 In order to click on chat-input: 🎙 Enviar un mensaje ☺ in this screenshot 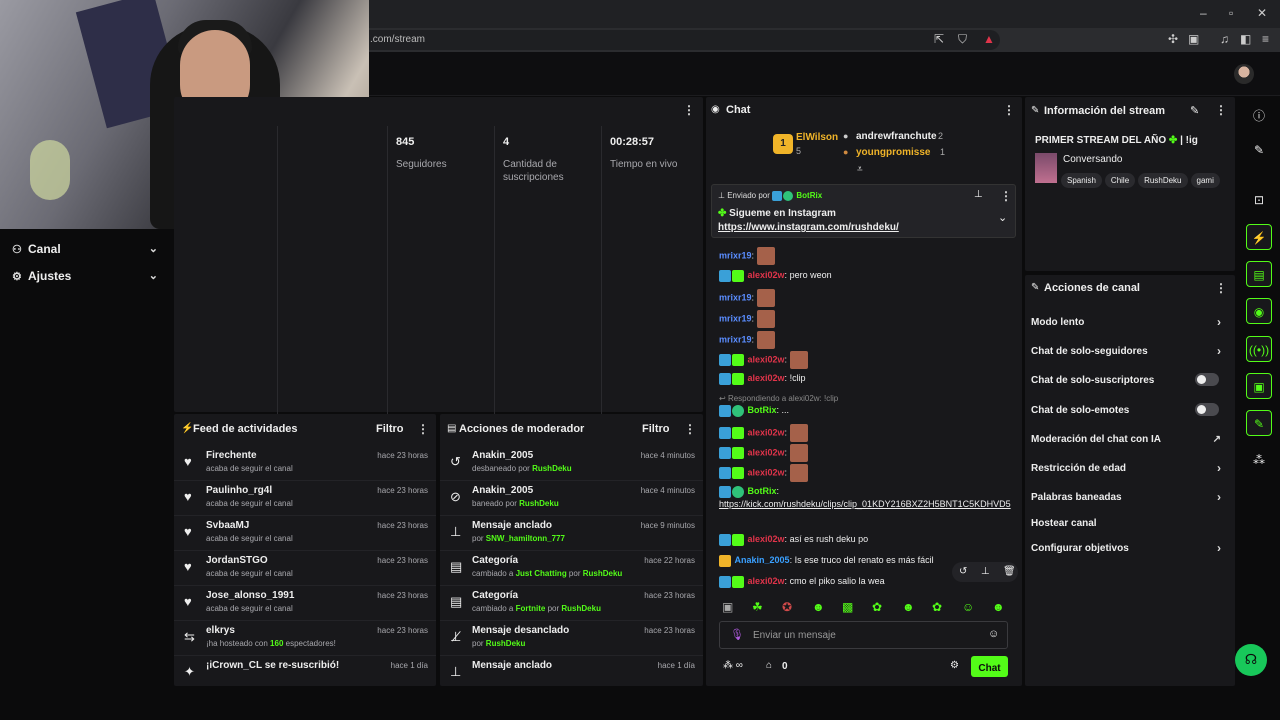, I will do `click(863, 635)`.